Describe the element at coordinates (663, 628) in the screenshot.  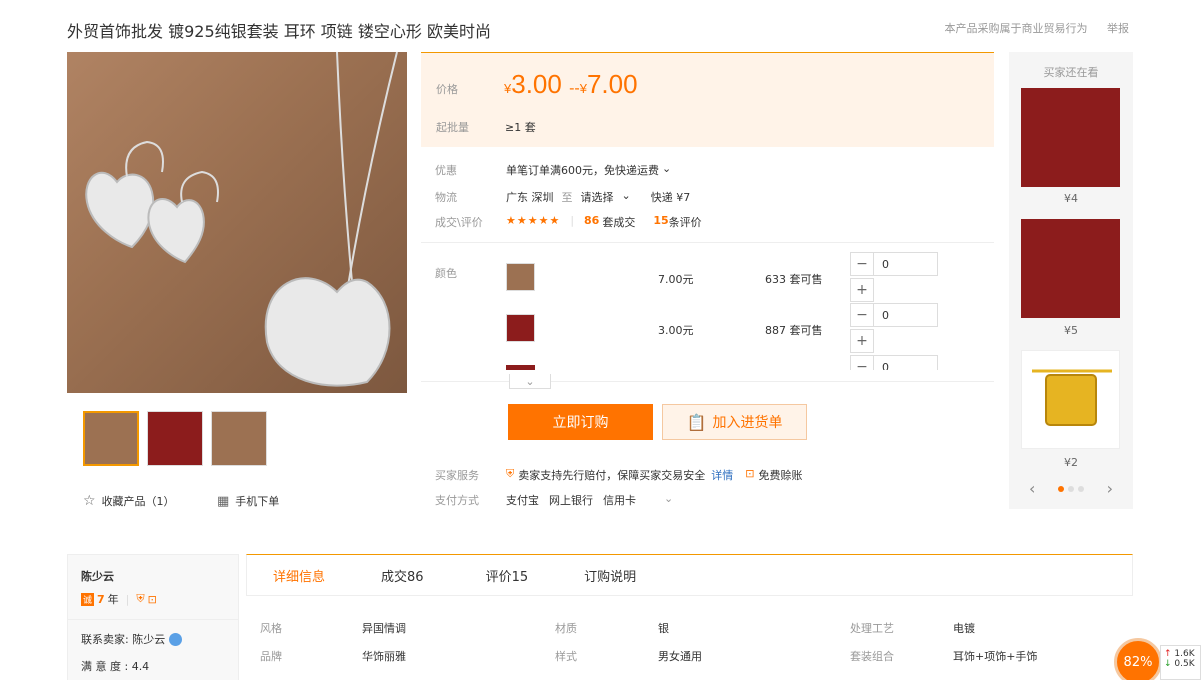
I see `attr-value: 银` at that location.